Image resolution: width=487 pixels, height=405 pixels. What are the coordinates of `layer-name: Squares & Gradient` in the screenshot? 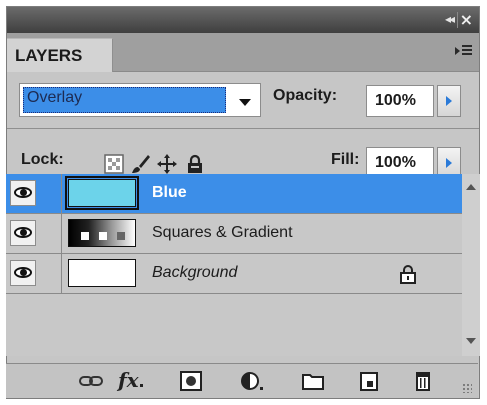 It's located at (222, 233).